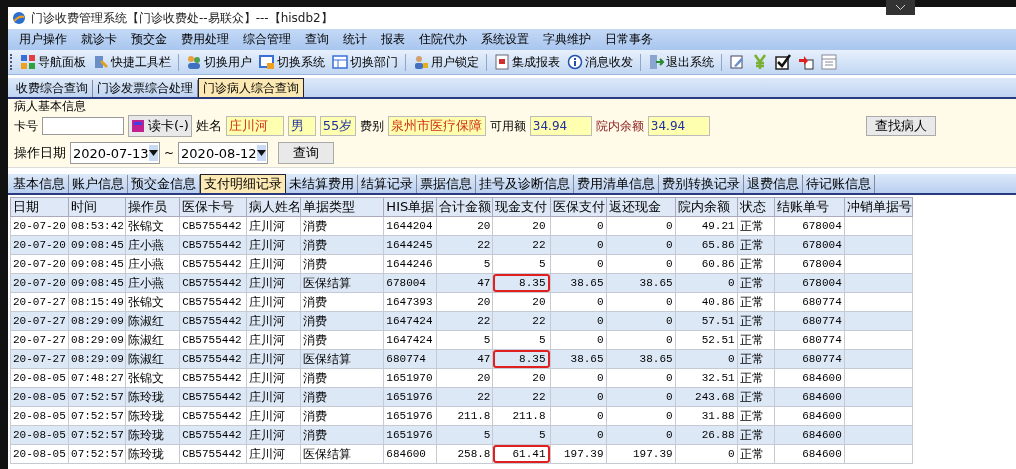 The height and width of the screenshot is (469, 1016). What do you see at coordinates (292, 62) in the screenshot?
I see `toolbar-button: 切换系统` at bounding box center [292, 62].